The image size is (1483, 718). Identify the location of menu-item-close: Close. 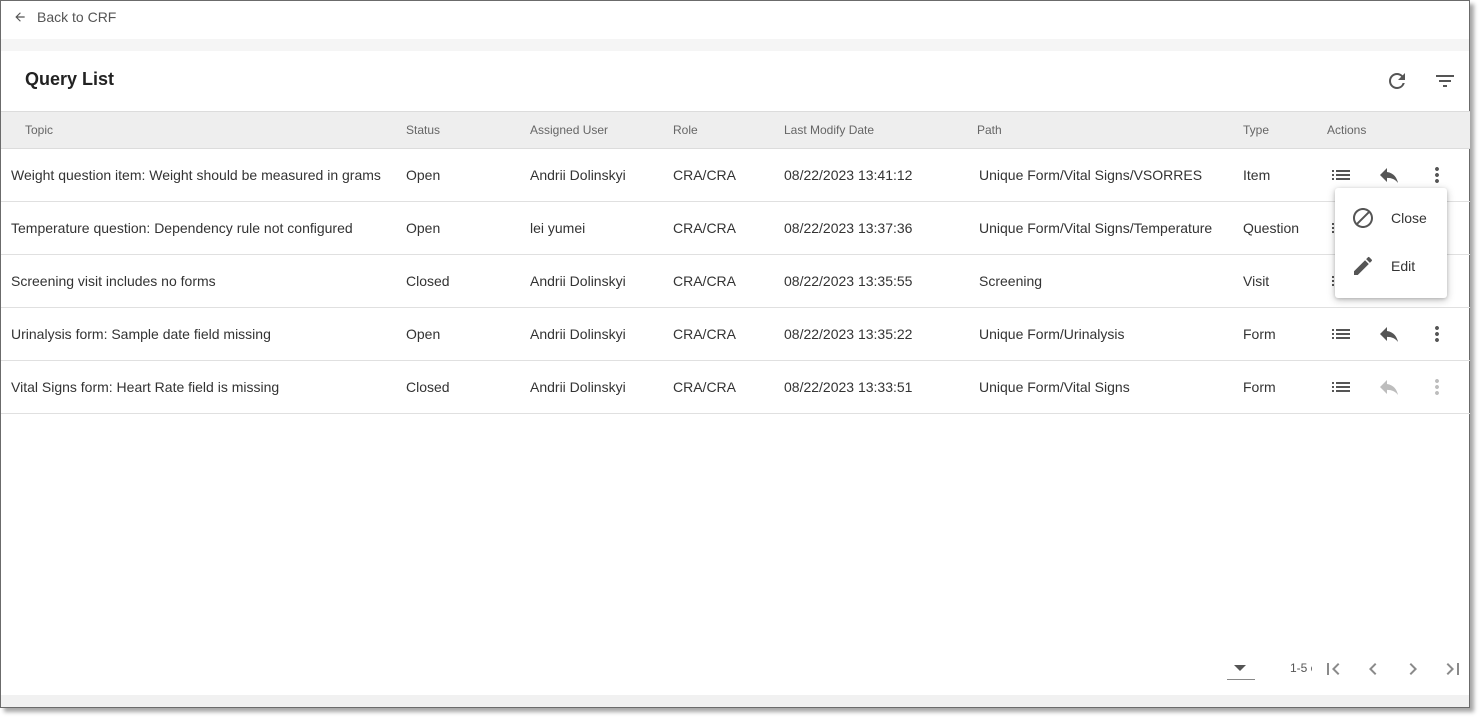
(1391, 219).